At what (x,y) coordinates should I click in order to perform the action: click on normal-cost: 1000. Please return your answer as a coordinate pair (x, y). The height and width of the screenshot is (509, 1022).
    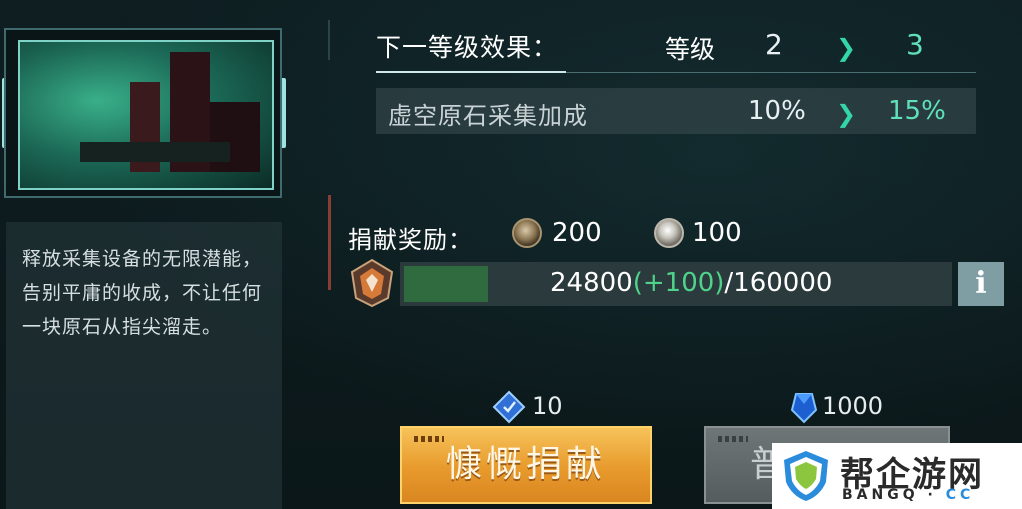
    Looking at the image, I should click on (853, 406).